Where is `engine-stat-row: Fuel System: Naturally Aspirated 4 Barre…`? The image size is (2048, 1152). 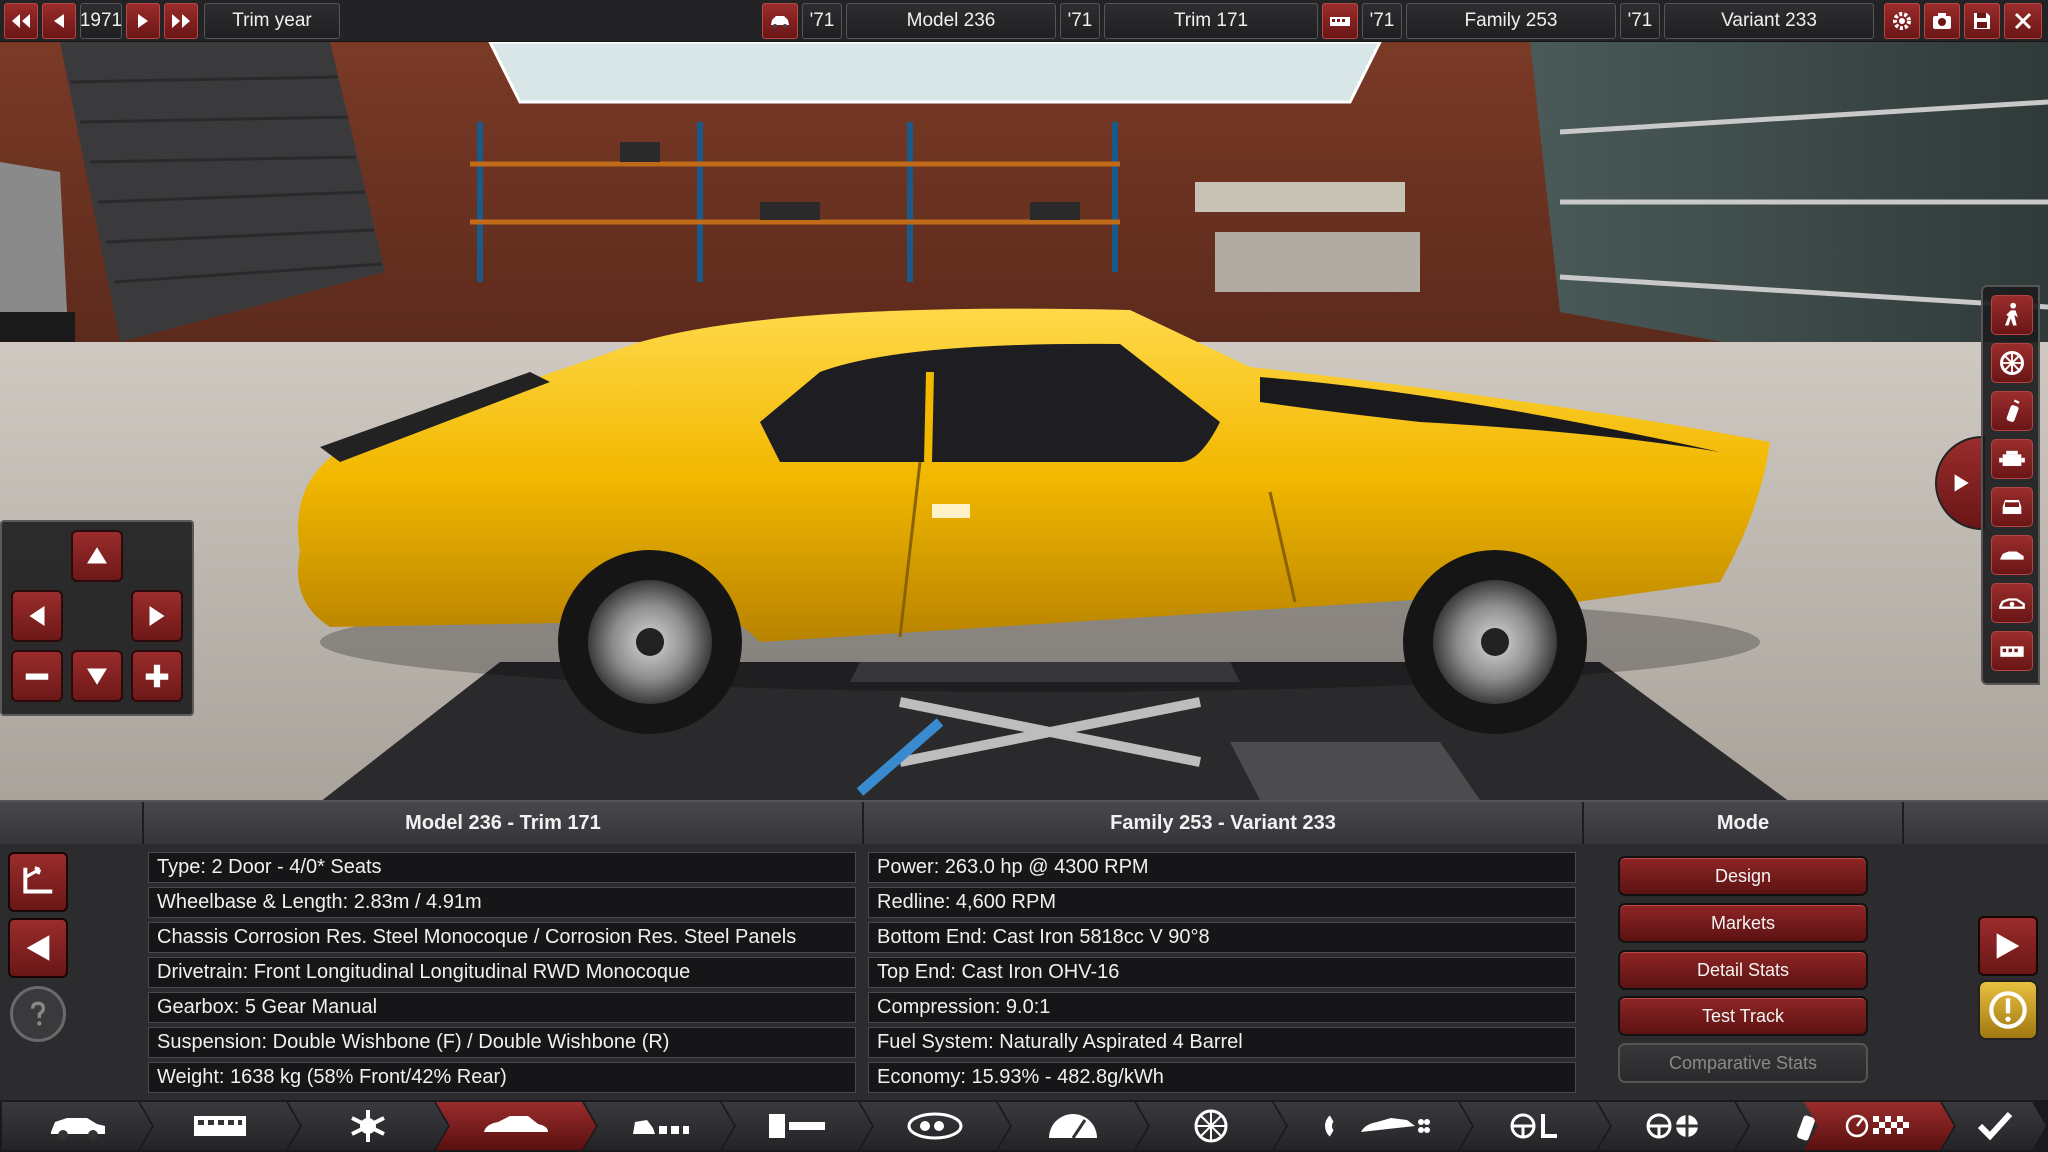
engine-stat-row: Fuel System: Naturally Aspirated 4 Barre… is located at coordinates (1222, 1042).